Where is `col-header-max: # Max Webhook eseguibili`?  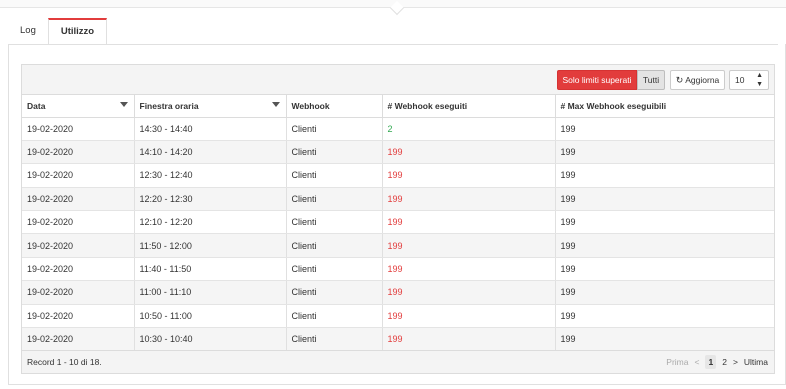
col-header-max: # Max Webhook eseguibili is located at coordinates (664, 106).